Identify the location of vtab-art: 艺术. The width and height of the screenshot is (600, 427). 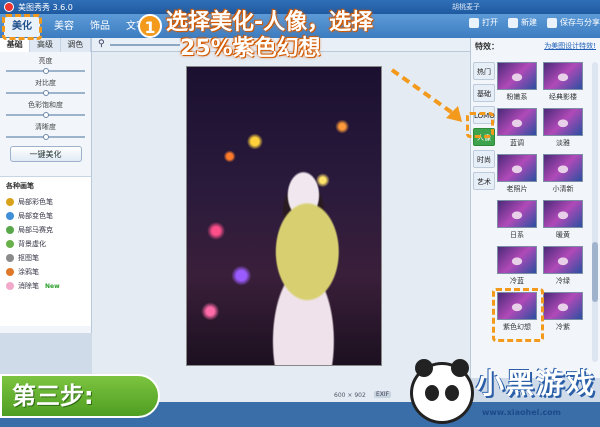
(484, 181).